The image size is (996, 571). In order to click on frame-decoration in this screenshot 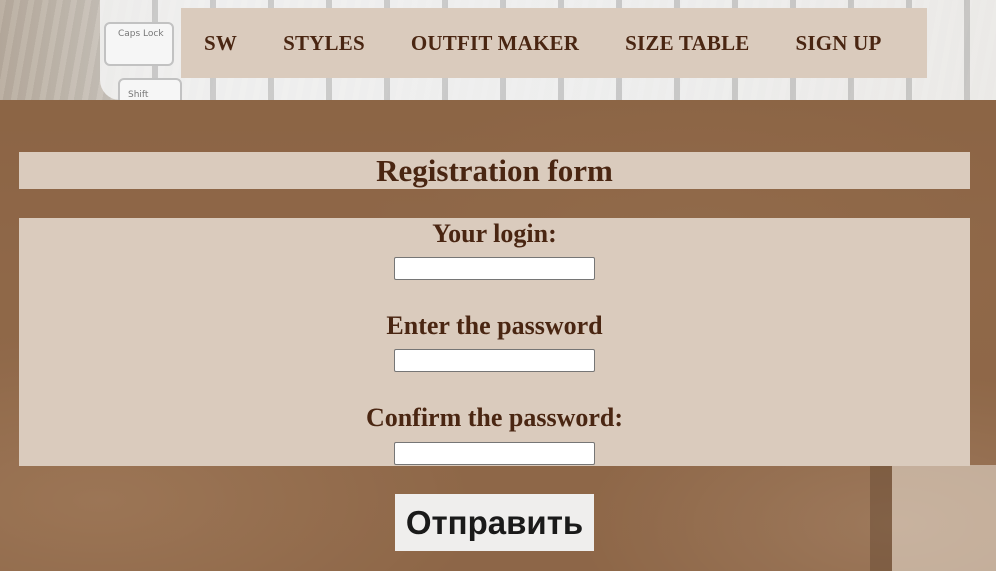, I will do `click(881, 518)`.